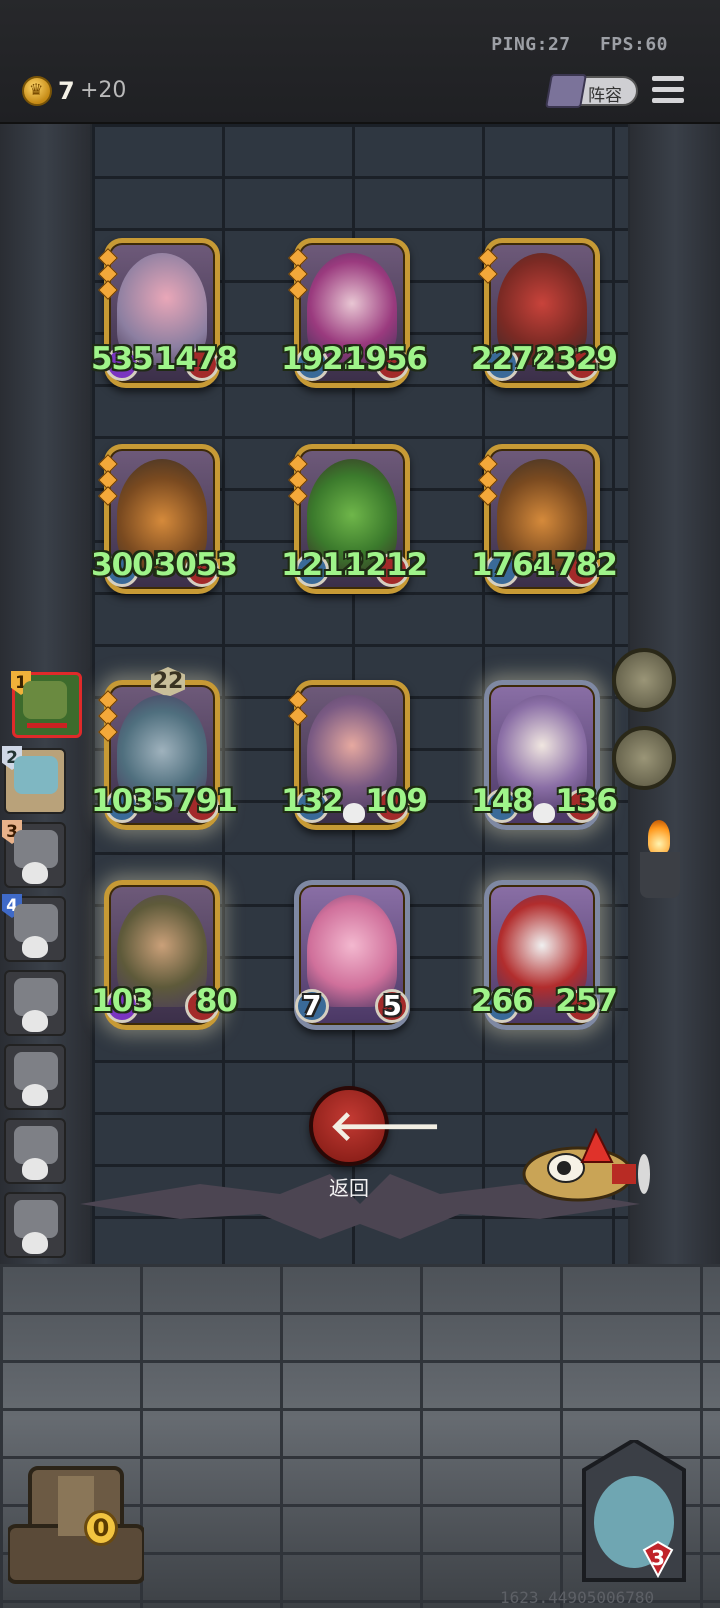 This screenshot has width=720, height=1608. Describe the element at coordinates (544, 313) in the screenshot. I see `enemy-card: 2274 2329` at that location.